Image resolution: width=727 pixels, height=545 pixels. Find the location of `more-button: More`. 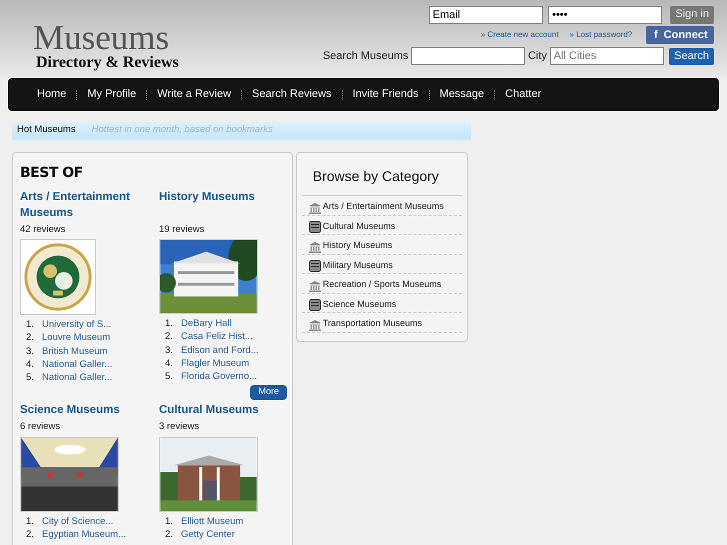

more-button: More is located at coordinates (268, 392).